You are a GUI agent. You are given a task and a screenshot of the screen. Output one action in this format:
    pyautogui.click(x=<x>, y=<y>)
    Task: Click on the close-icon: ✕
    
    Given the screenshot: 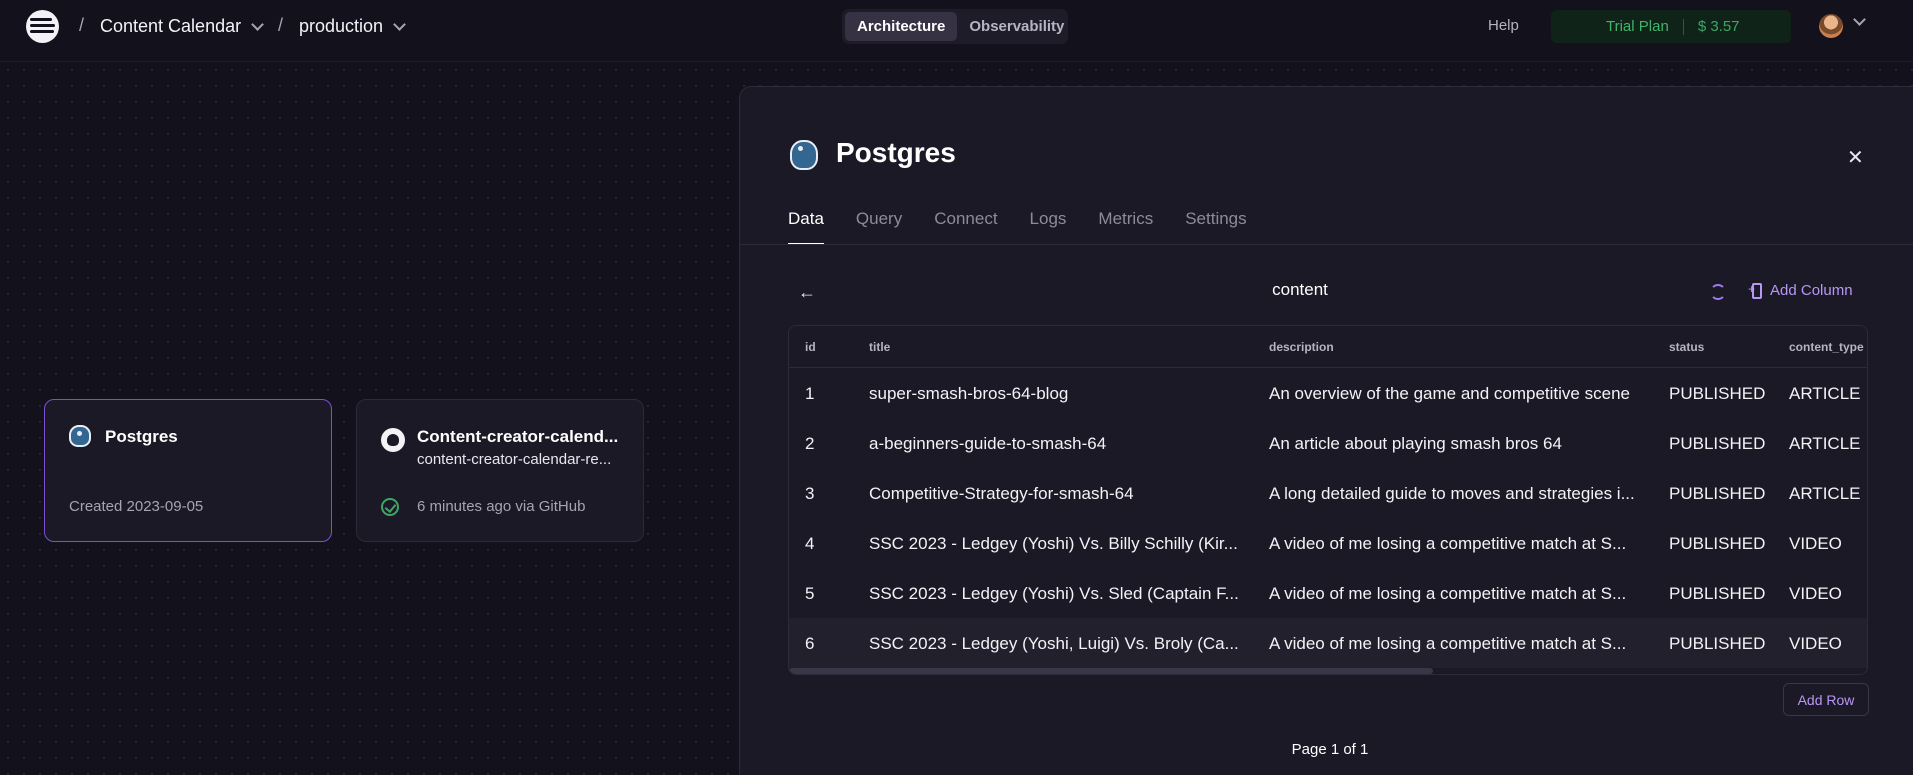 What is the action you would take?
    pyautogui.click(x=1855, y=157)
    